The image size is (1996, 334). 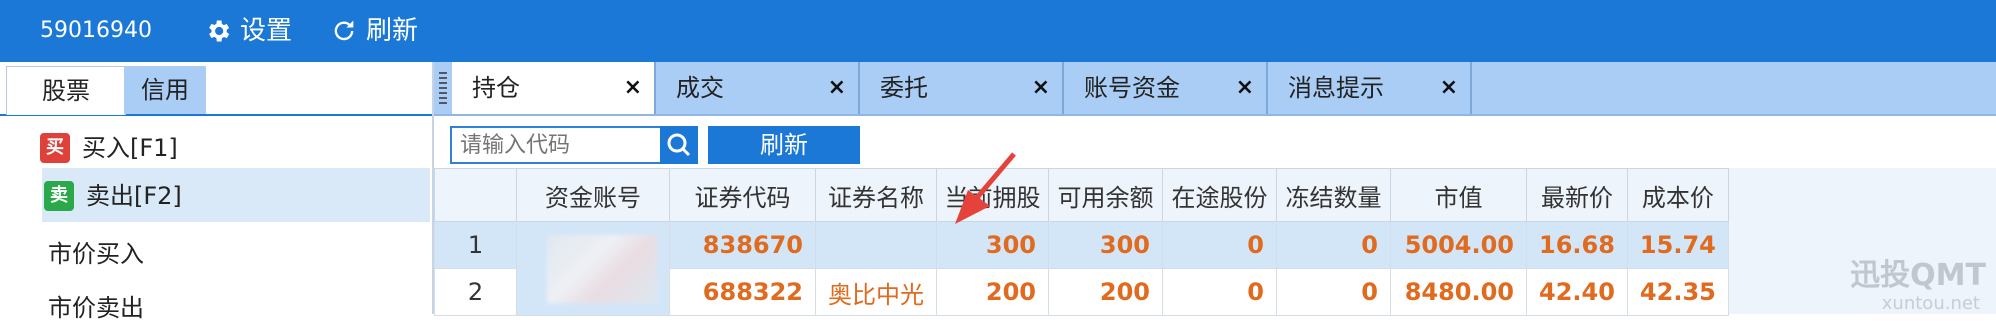 I want to click on sell-icon: 卖, so click(x=59, y=196).